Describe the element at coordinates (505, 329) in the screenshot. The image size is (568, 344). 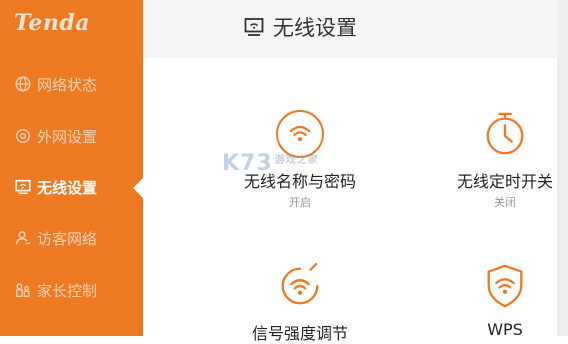
I see `tile-label: WPS` at that location.